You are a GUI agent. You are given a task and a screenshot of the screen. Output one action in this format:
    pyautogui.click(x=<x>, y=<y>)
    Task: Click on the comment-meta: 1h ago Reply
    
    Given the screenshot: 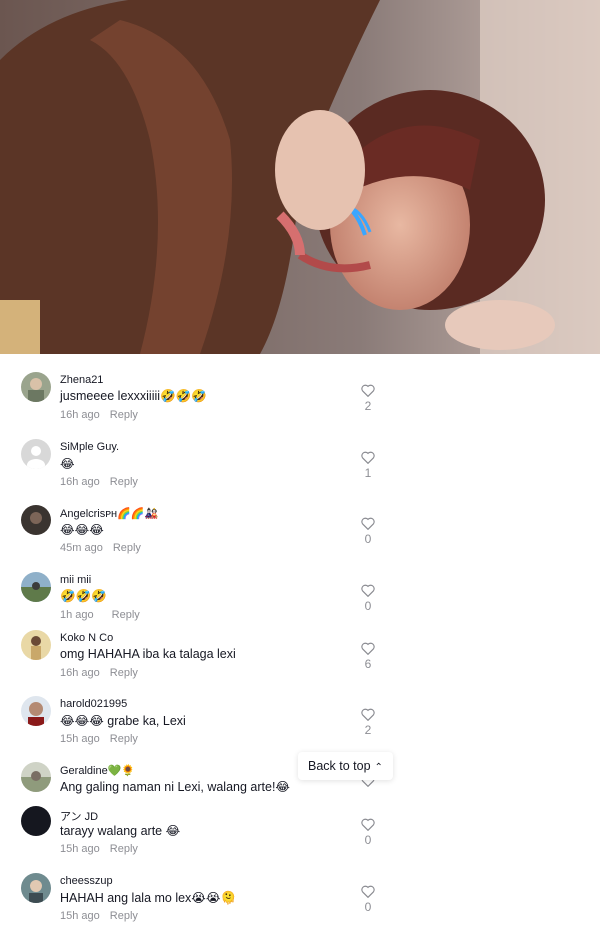 What is the action you would take?
    pyautogui.click(x=100, y=615)
    